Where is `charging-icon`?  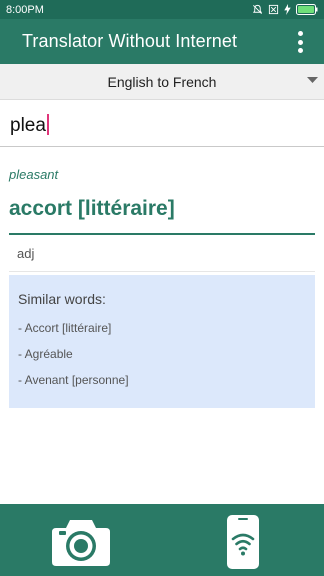 charging-icon is located at coordinates (287, 9).